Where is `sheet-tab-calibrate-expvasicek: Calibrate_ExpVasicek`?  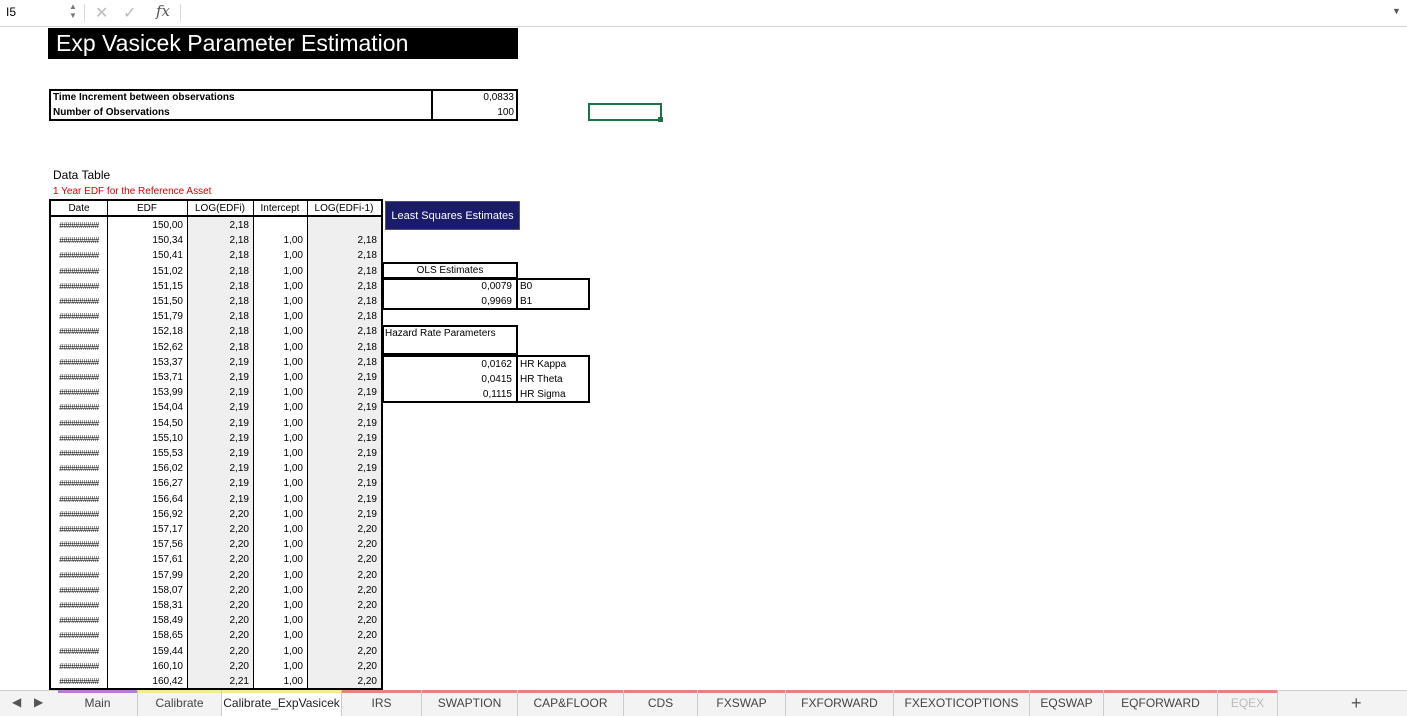 sheet-tab-calibrate-expvasicek: Calibrate_ExpVasicek is located at coordinates (282, 703).